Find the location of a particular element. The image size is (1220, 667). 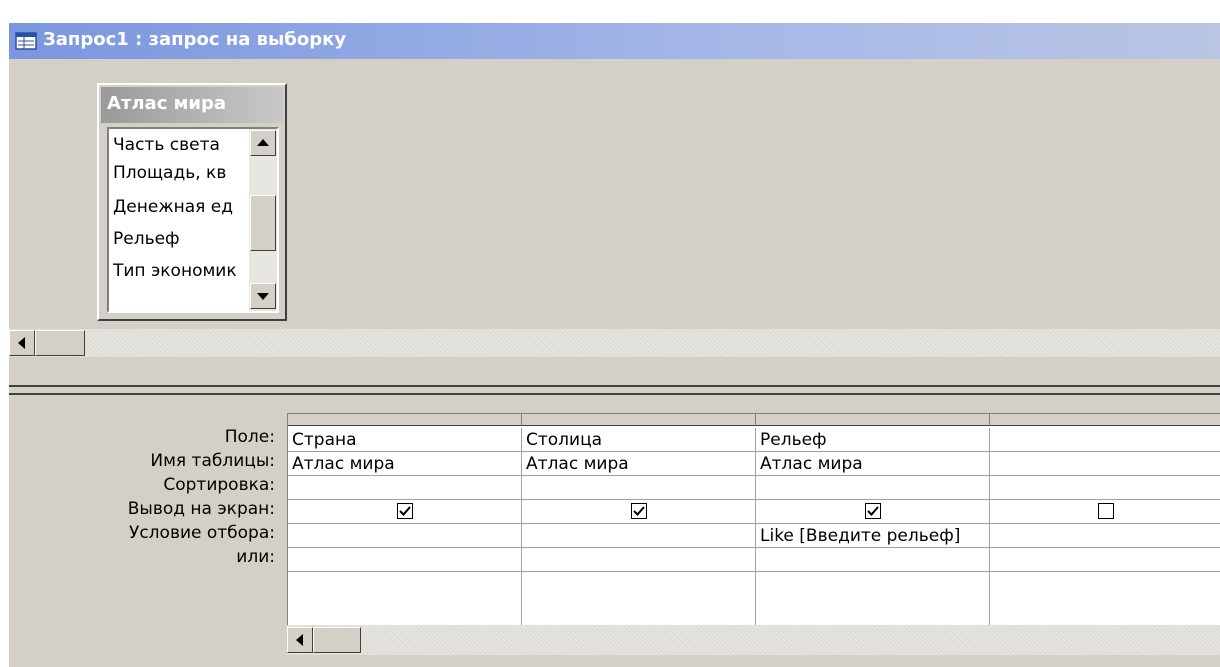

scroll-left-button is located at coordinates (22, 343).